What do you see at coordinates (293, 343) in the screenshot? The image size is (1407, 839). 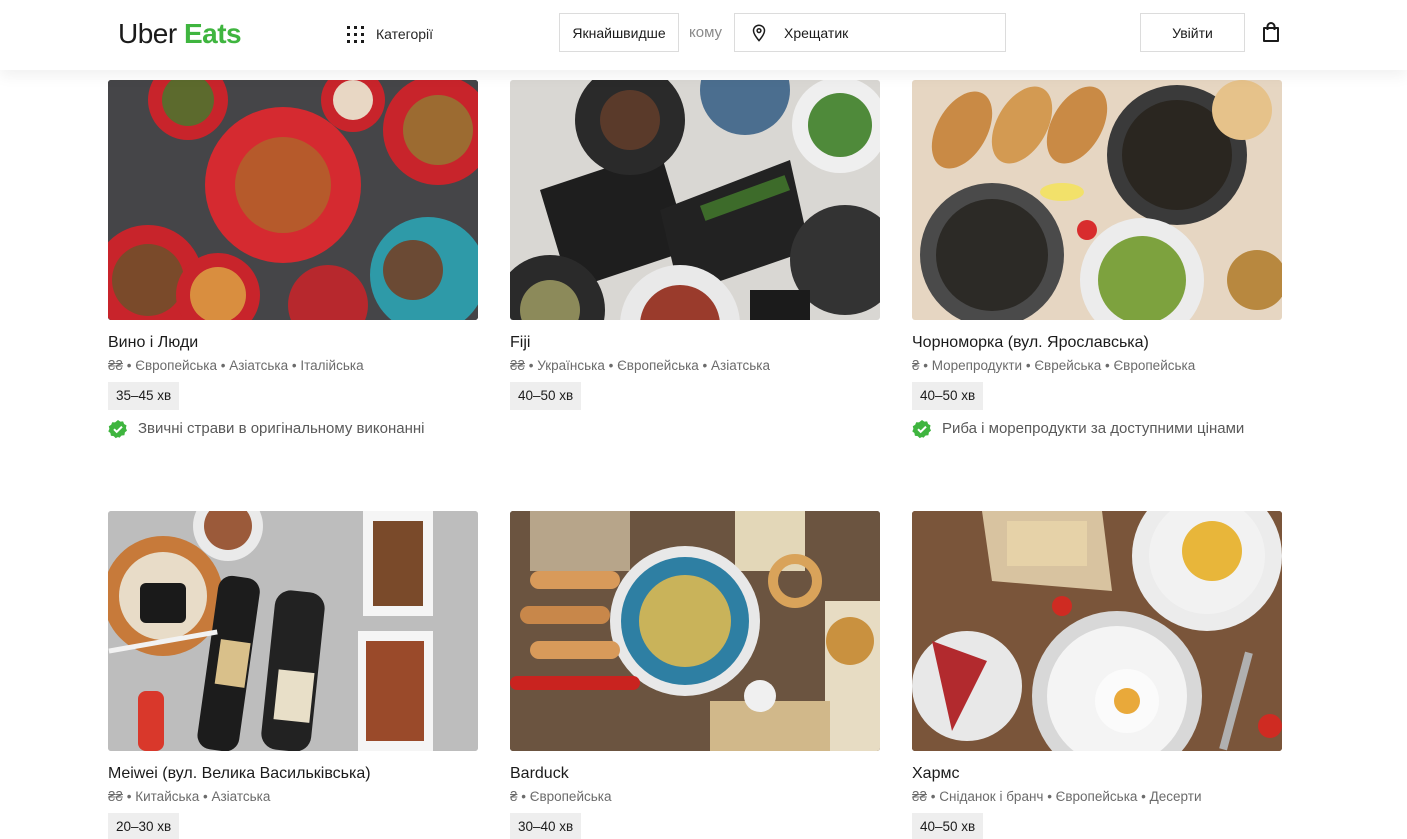 I see `restaurant-name: Вино і Люди` at bounding box center [293, 343].